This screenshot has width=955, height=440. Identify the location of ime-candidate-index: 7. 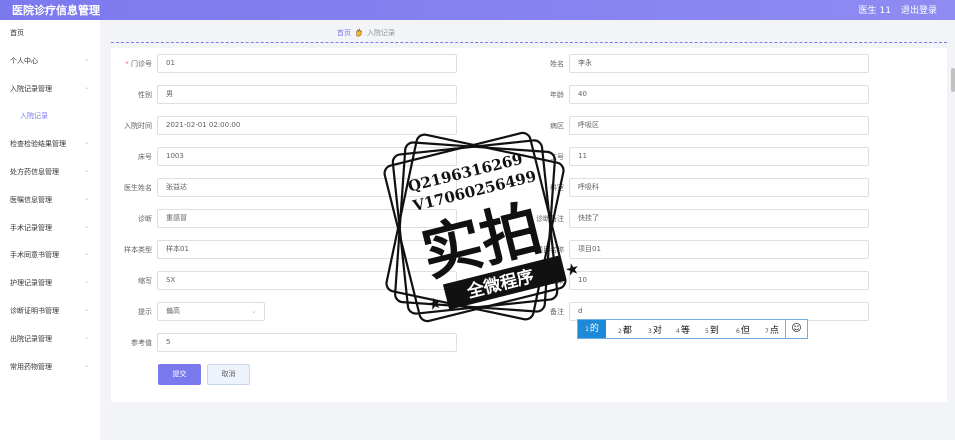
(767, 331).